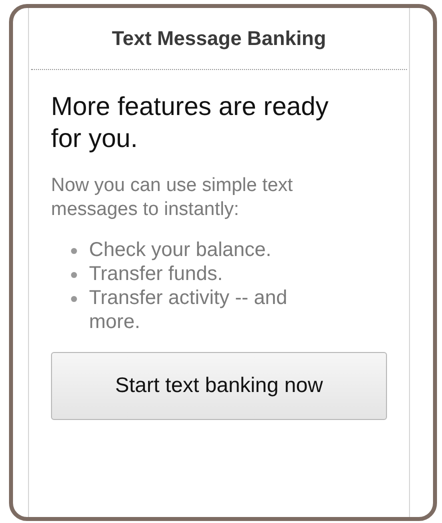  I want to click on promo-heading: More features are ready for you., so click(190, 122).